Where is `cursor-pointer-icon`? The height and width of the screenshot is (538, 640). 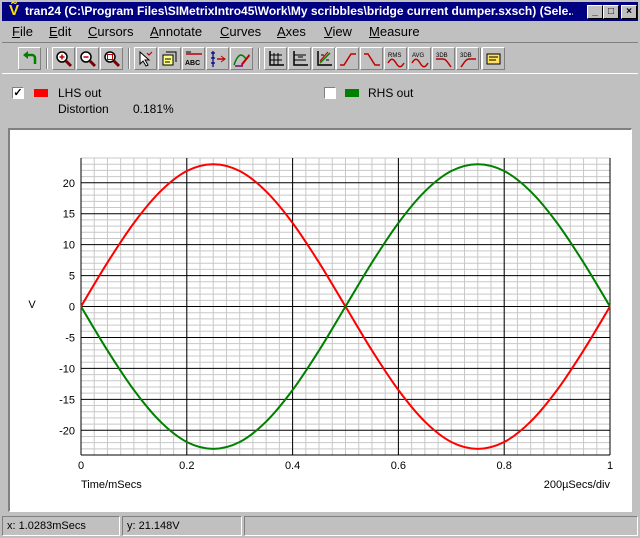 cursor-pointer-icon is located at coordinates (146, 58).